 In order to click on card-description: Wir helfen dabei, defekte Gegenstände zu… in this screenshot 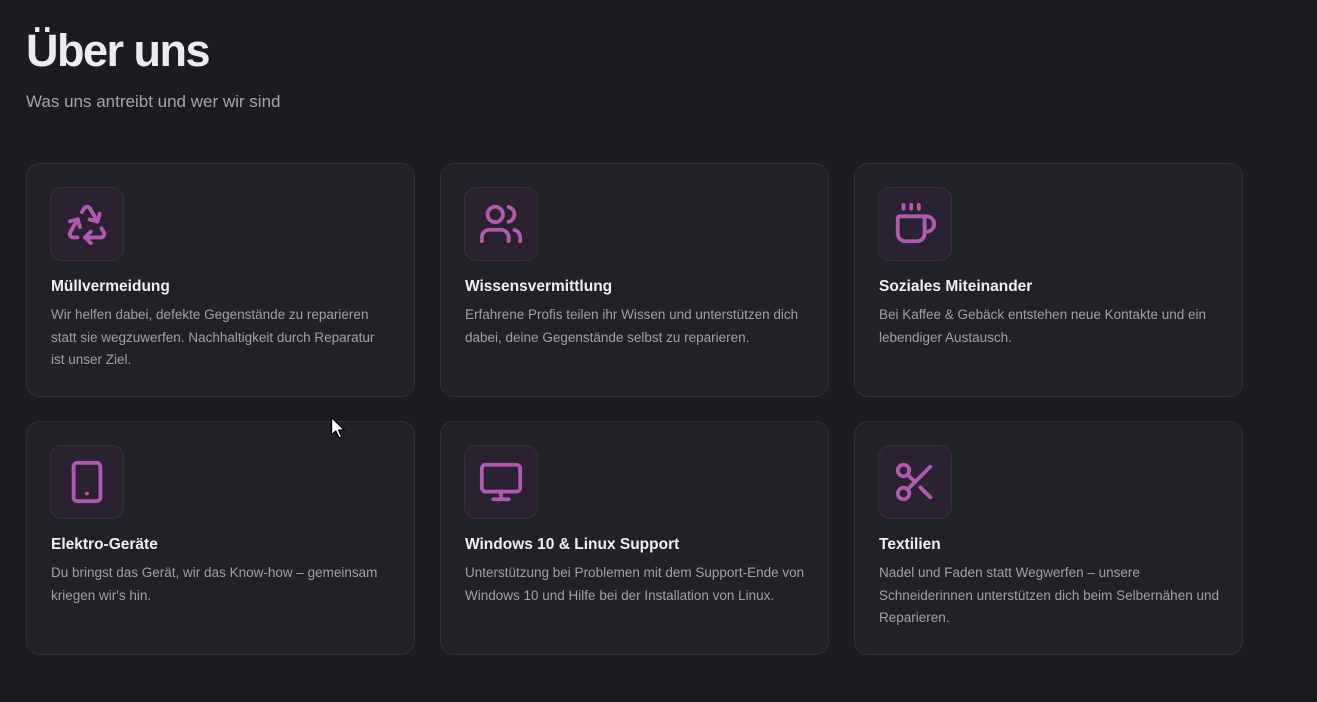, I will do `click(213, 337)`.